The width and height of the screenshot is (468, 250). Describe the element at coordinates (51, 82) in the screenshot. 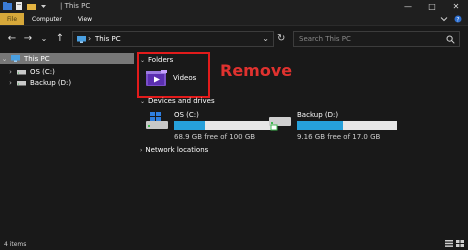

I see `sidebar-item-label: Backup (D:)` at that location.